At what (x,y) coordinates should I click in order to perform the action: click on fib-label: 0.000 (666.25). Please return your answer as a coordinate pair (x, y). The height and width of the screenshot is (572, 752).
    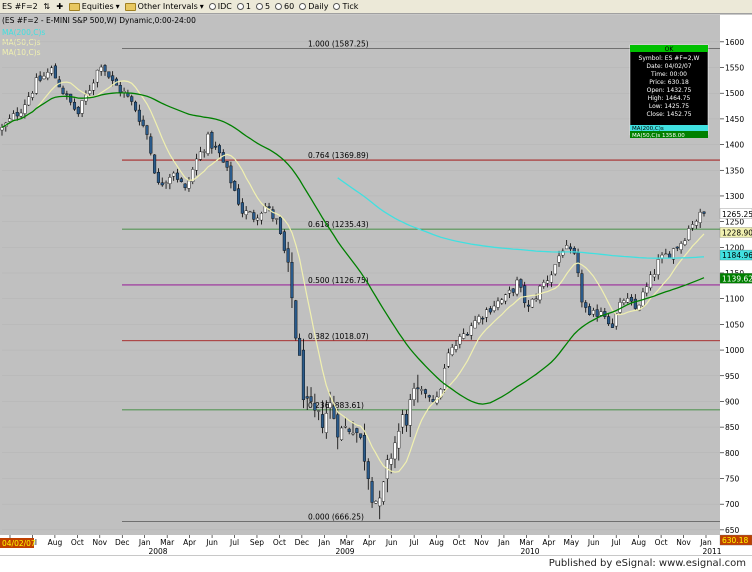
    Looking at the image, I should click on (336, 517).